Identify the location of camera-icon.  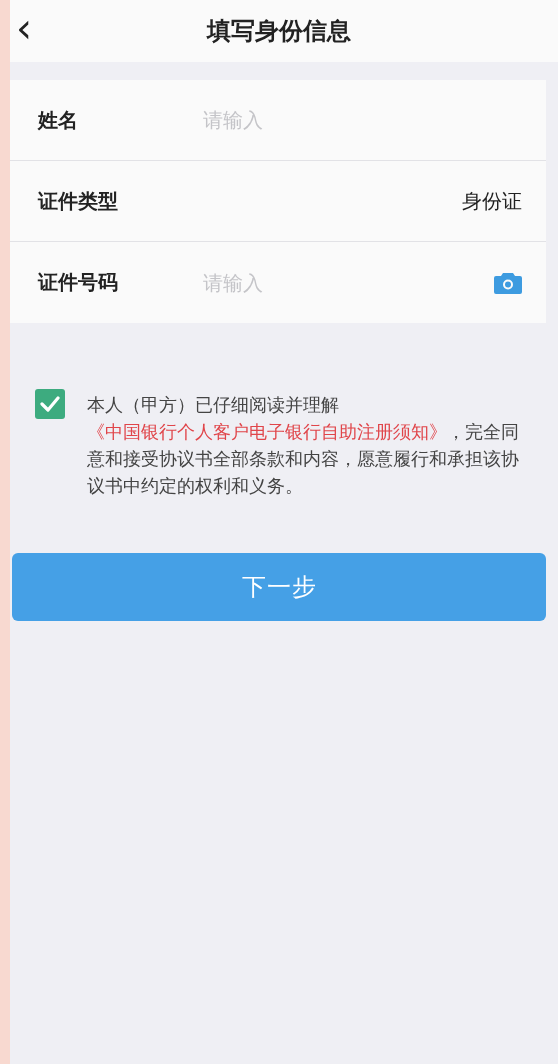
(508, 282).